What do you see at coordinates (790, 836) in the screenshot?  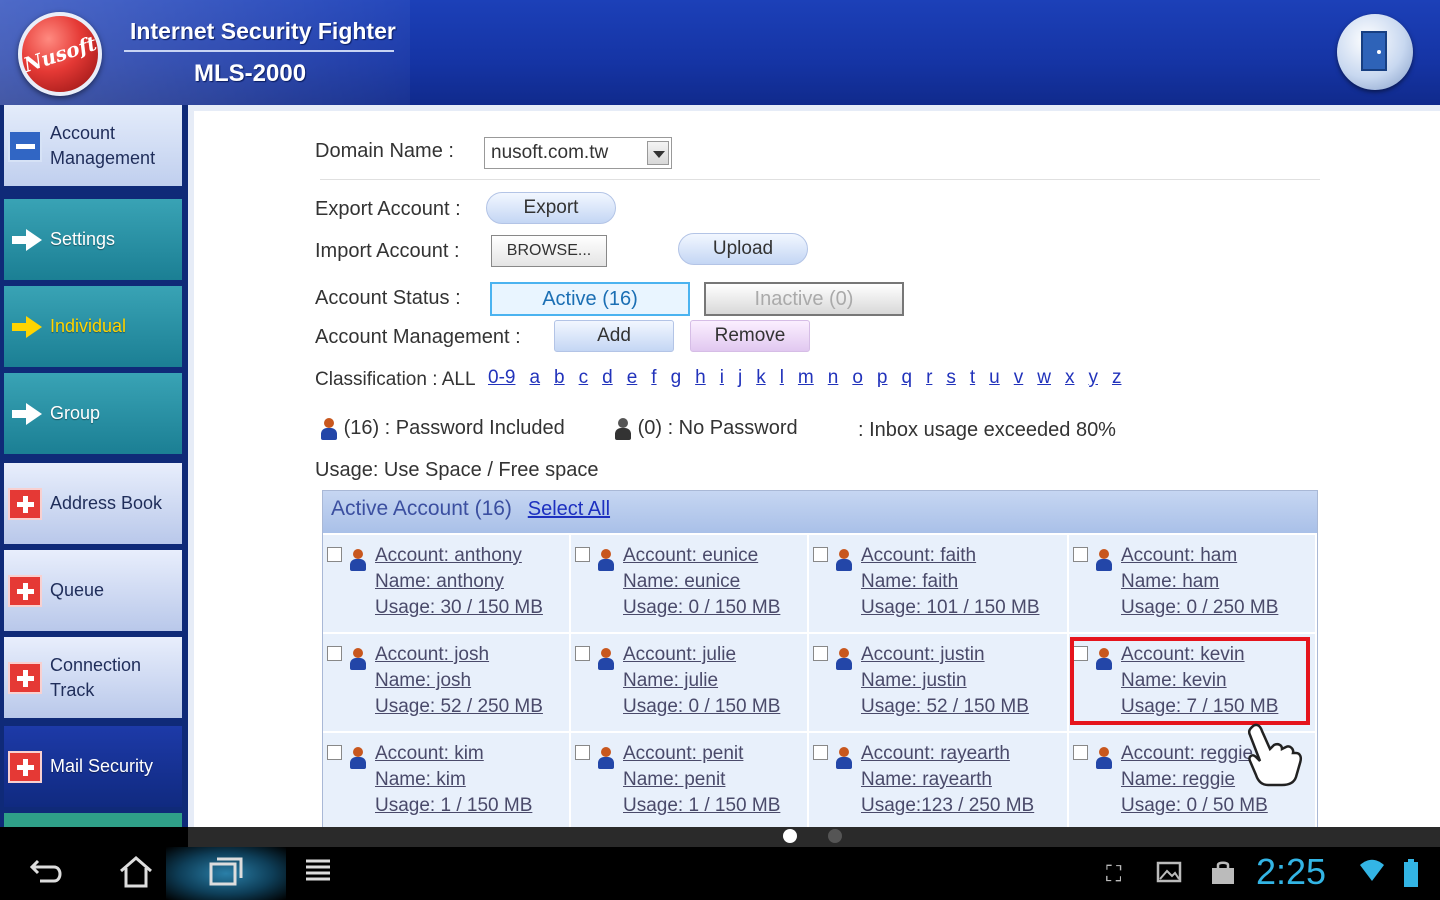 I see `page-dot-active` at bounding box center [790, 836].